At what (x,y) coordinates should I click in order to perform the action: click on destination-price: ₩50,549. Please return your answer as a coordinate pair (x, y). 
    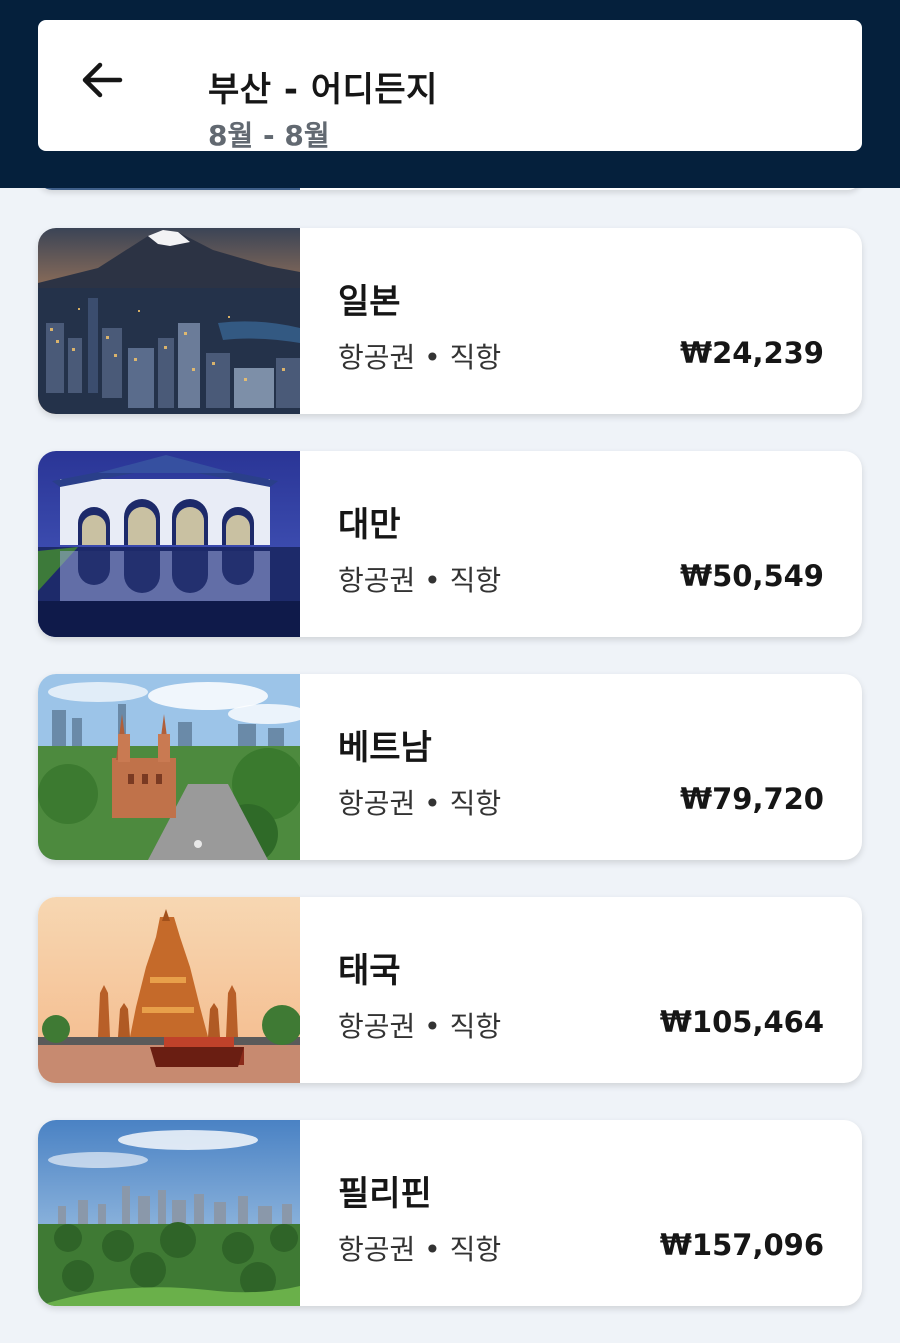
    Looking at the image, I should click on (752, 576).